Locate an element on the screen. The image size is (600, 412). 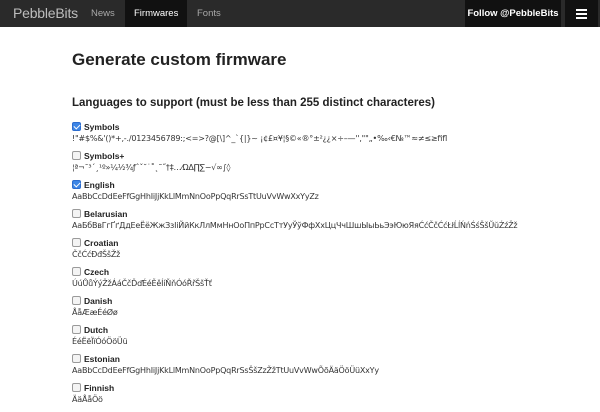
language-name: Symbols is located at coordinates (102, 127).